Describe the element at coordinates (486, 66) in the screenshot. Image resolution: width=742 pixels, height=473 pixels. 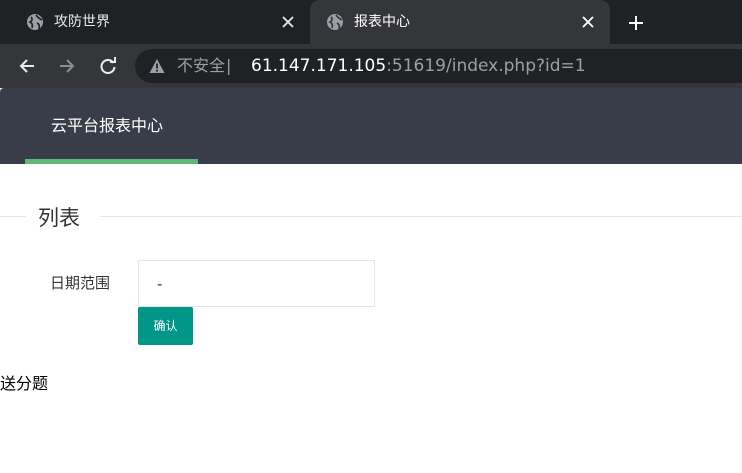
I see `url-path: :51619/index.php?id=1` at that location.